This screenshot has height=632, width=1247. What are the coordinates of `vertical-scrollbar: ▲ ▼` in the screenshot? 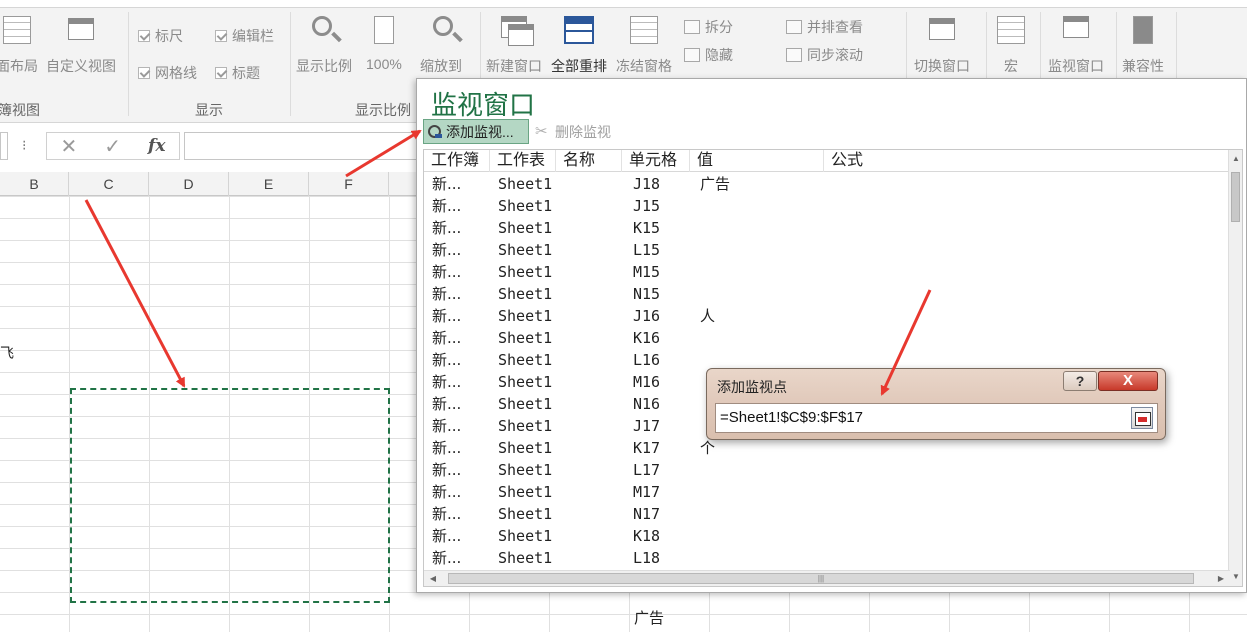 It's located at (1235, 368).